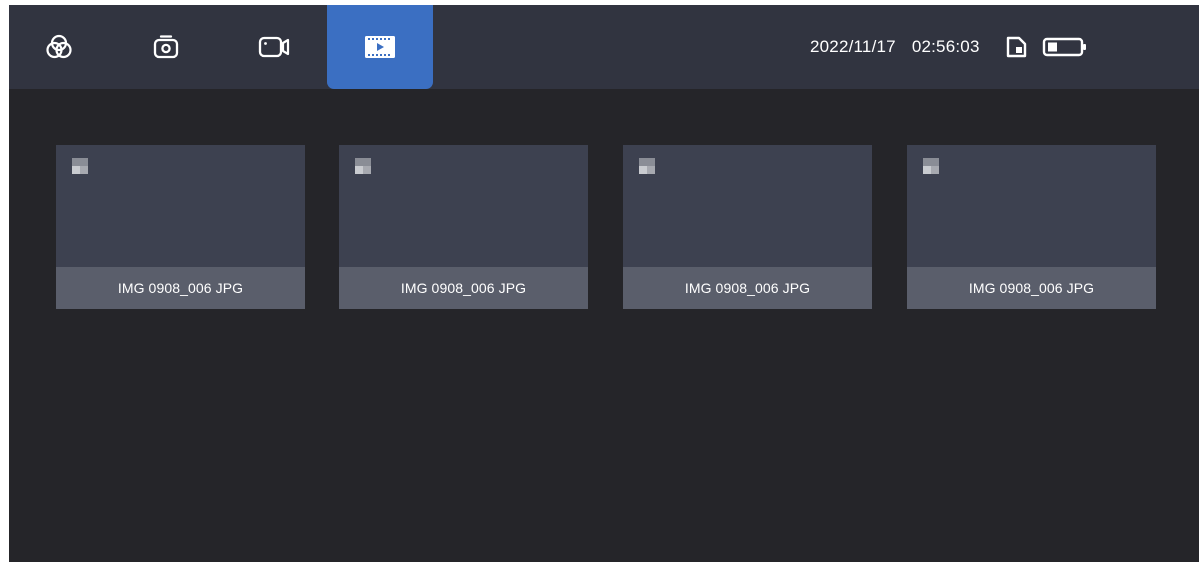 The height and width of the screenshot is (562, 1199). I want to click on playback-icon, so click(380, 47).